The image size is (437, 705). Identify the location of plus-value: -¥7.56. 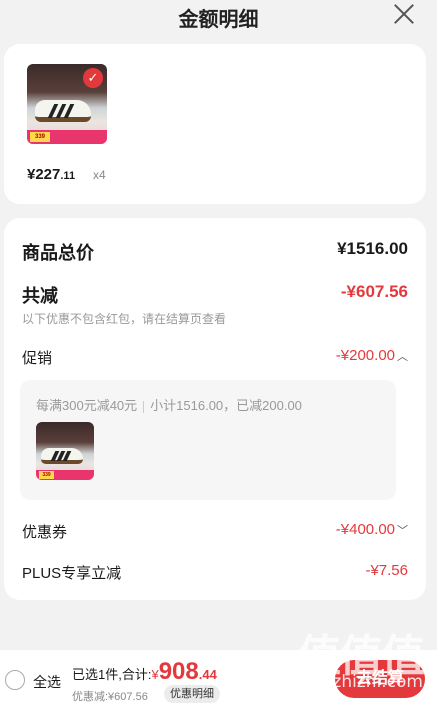
(386, 570).